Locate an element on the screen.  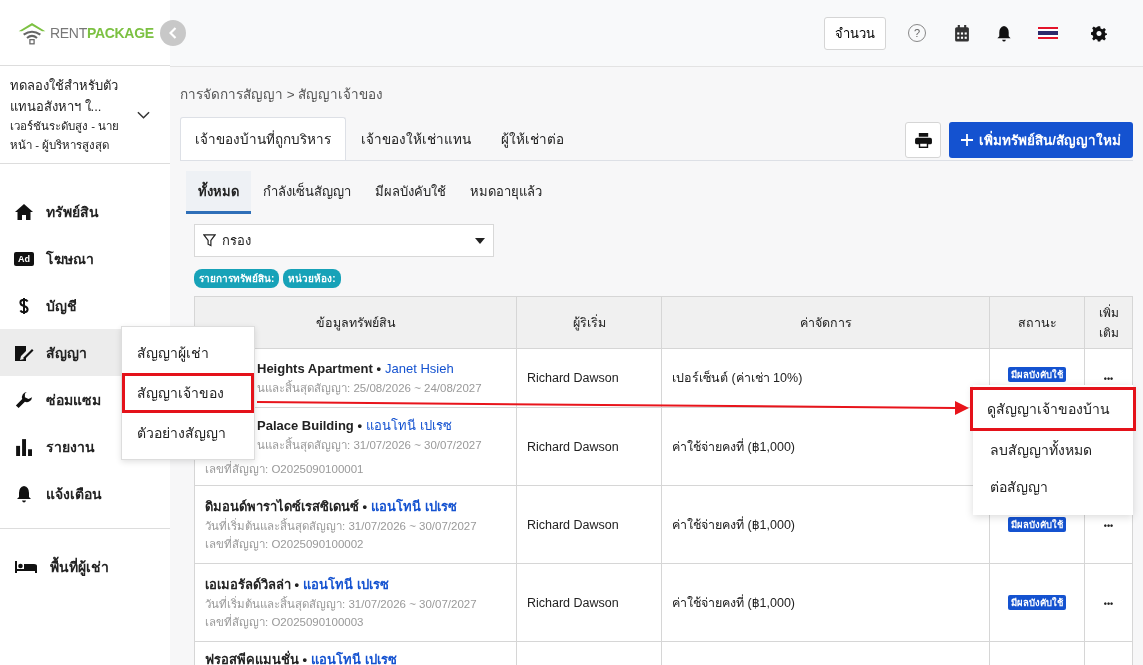
owner-link: Janet Hsieh is located at coordinates (419, 368).